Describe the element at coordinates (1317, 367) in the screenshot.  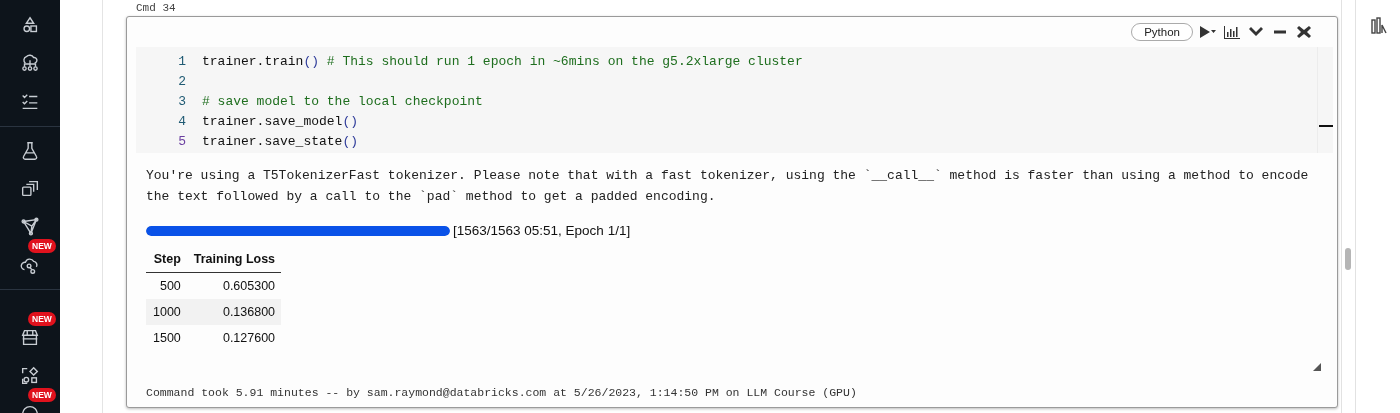
I see `resize-handle-icon` at that location.